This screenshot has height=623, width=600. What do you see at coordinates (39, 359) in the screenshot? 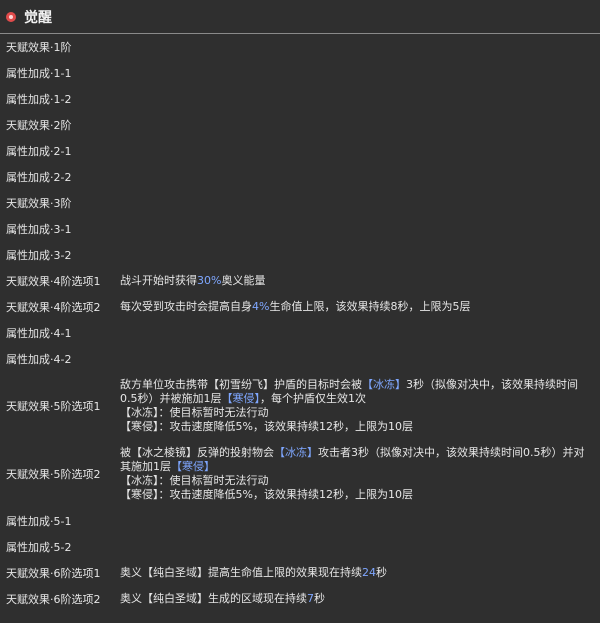
I see `row-label: 属性加成·4-2` at bounding box center [39, 359].